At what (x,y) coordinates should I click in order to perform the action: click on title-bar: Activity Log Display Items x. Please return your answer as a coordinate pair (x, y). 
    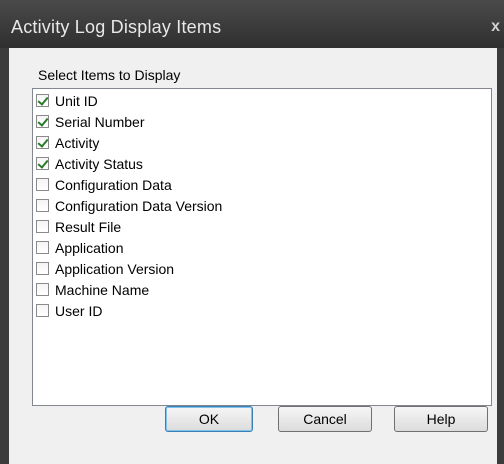
    Looking at the image, I should click on (252, 24).